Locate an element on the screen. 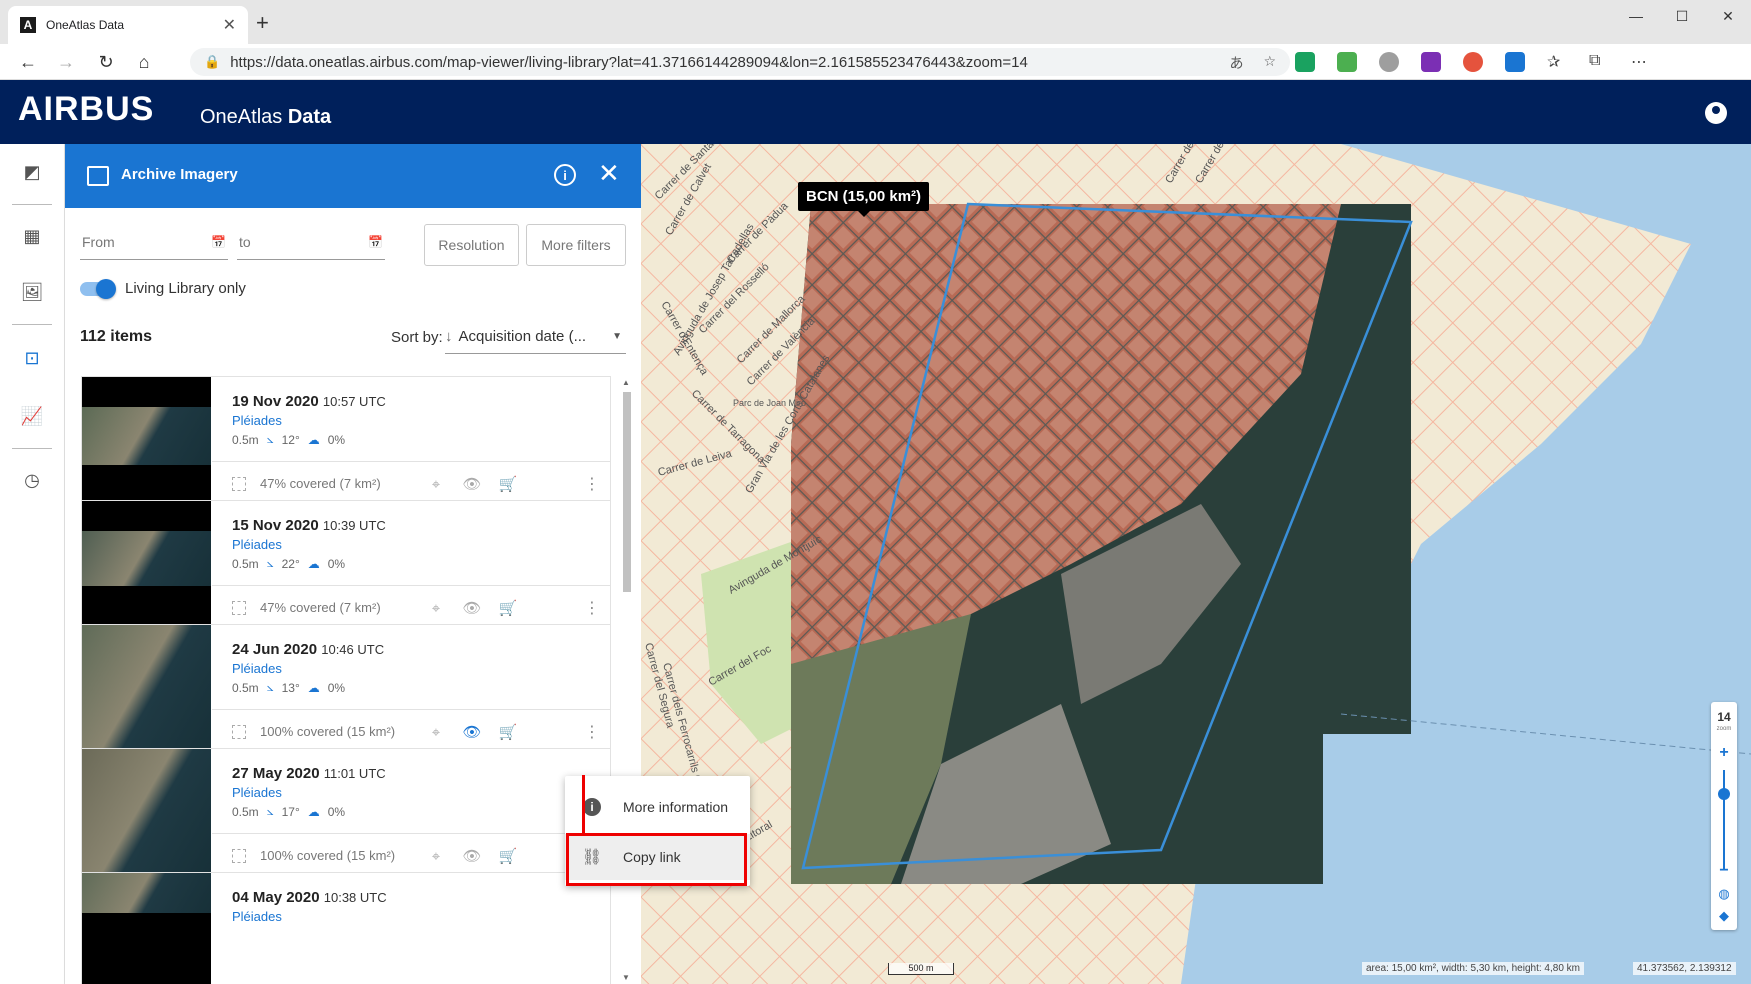 This screenshot has width=1751, height=984. home-icon: ⌂ is located at coordinates (144, 62).